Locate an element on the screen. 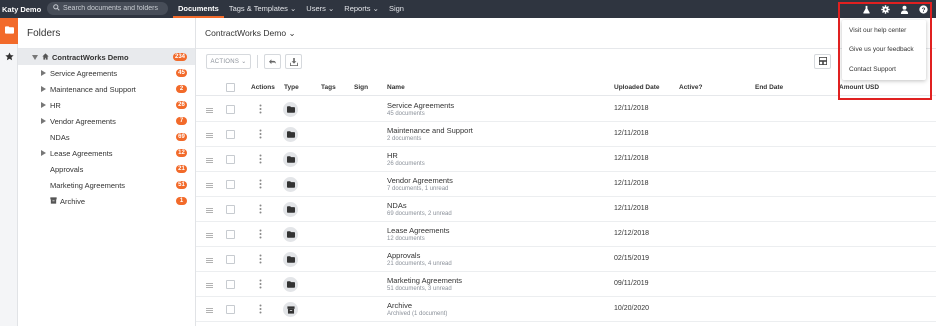  folder-root: ContractWorks Demo 234 is located at coordinates (106, 57).